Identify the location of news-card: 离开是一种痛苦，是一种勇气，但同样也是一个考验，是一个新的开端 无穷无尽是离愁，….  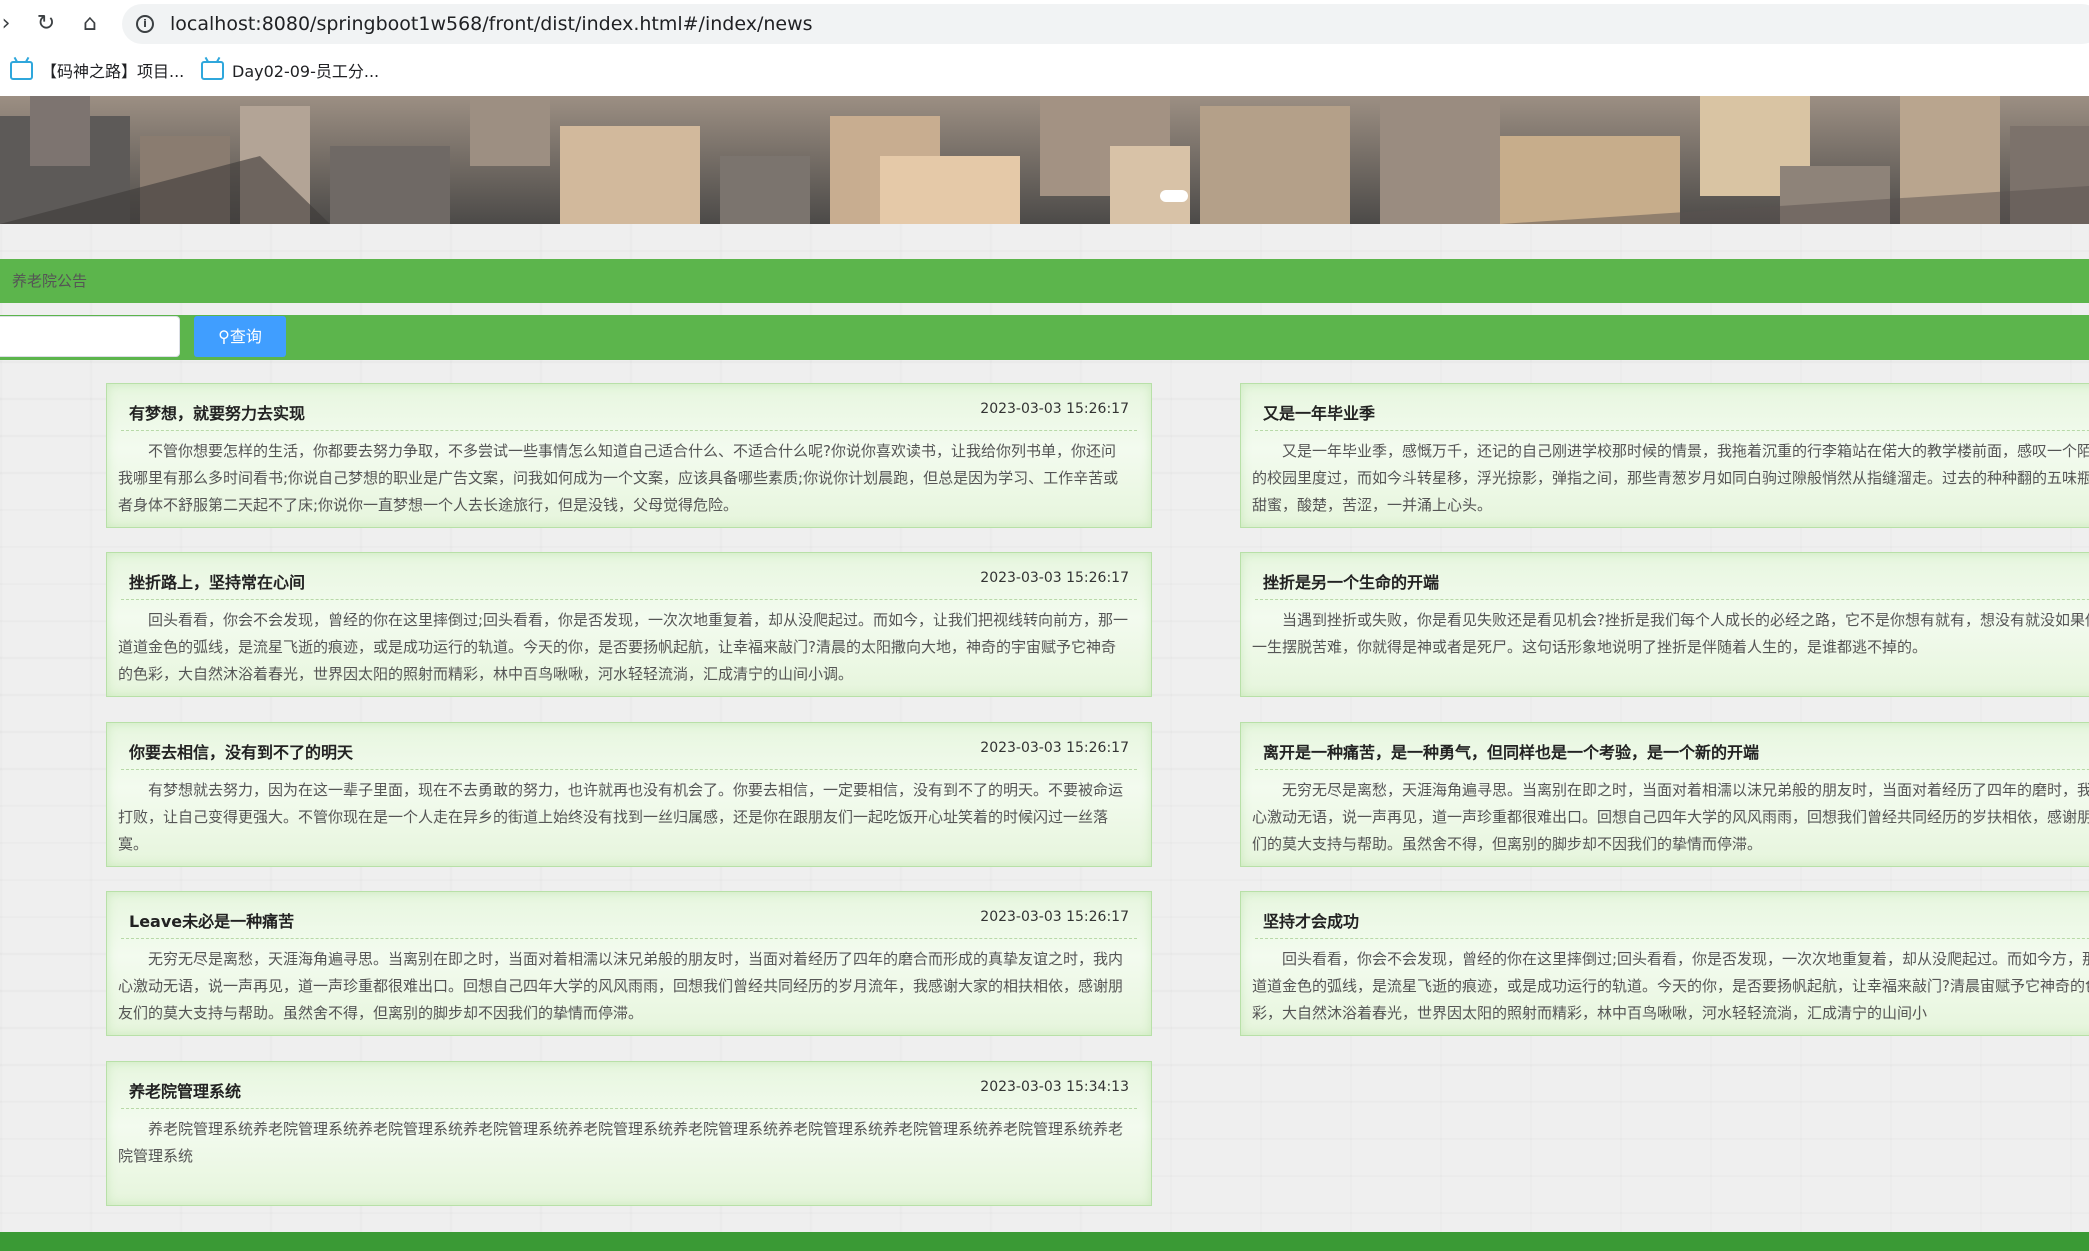
(1664, 794).